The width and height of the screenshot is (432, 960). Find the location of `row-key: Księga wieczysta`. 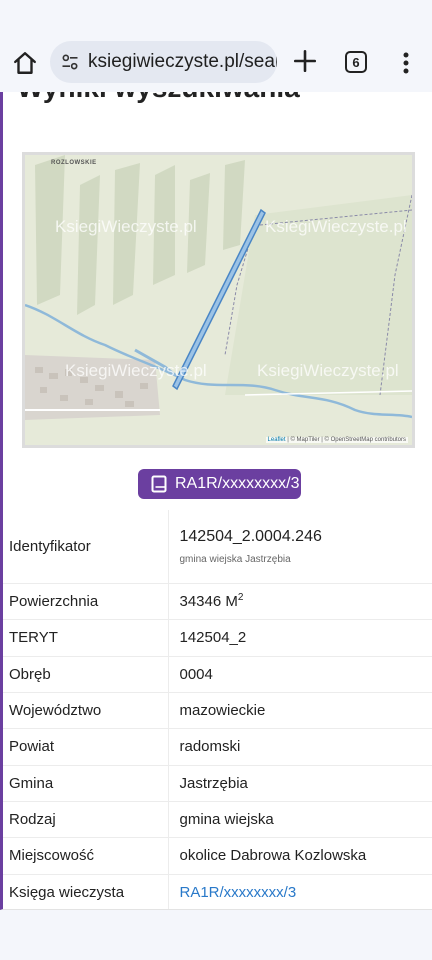

row-key: Księga wieczysta is located at coordinates (86, 891).